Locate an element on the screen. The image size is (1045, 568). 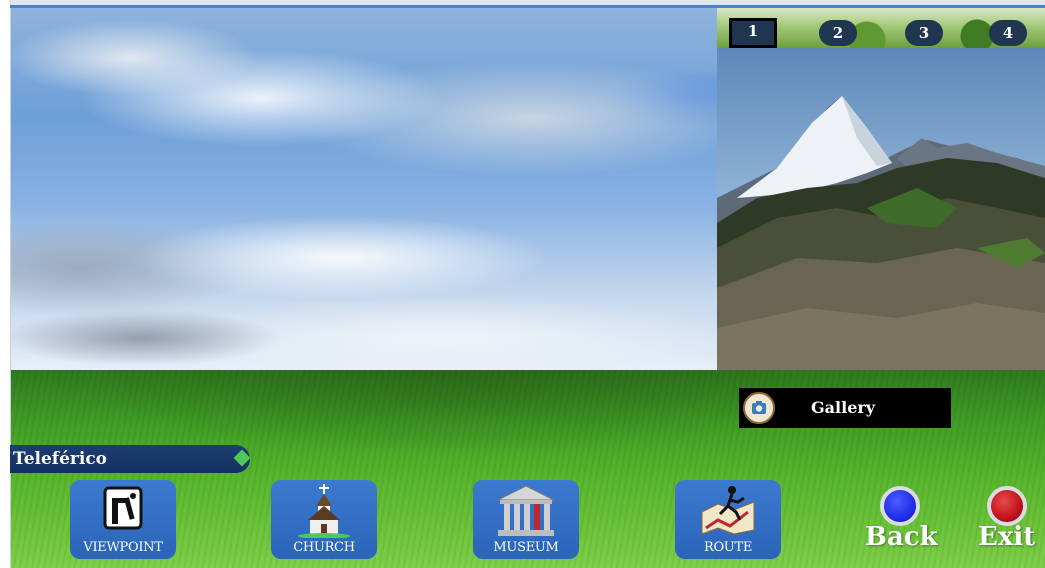
museum-button: MUSEUM is located at coordinates (526, 519).